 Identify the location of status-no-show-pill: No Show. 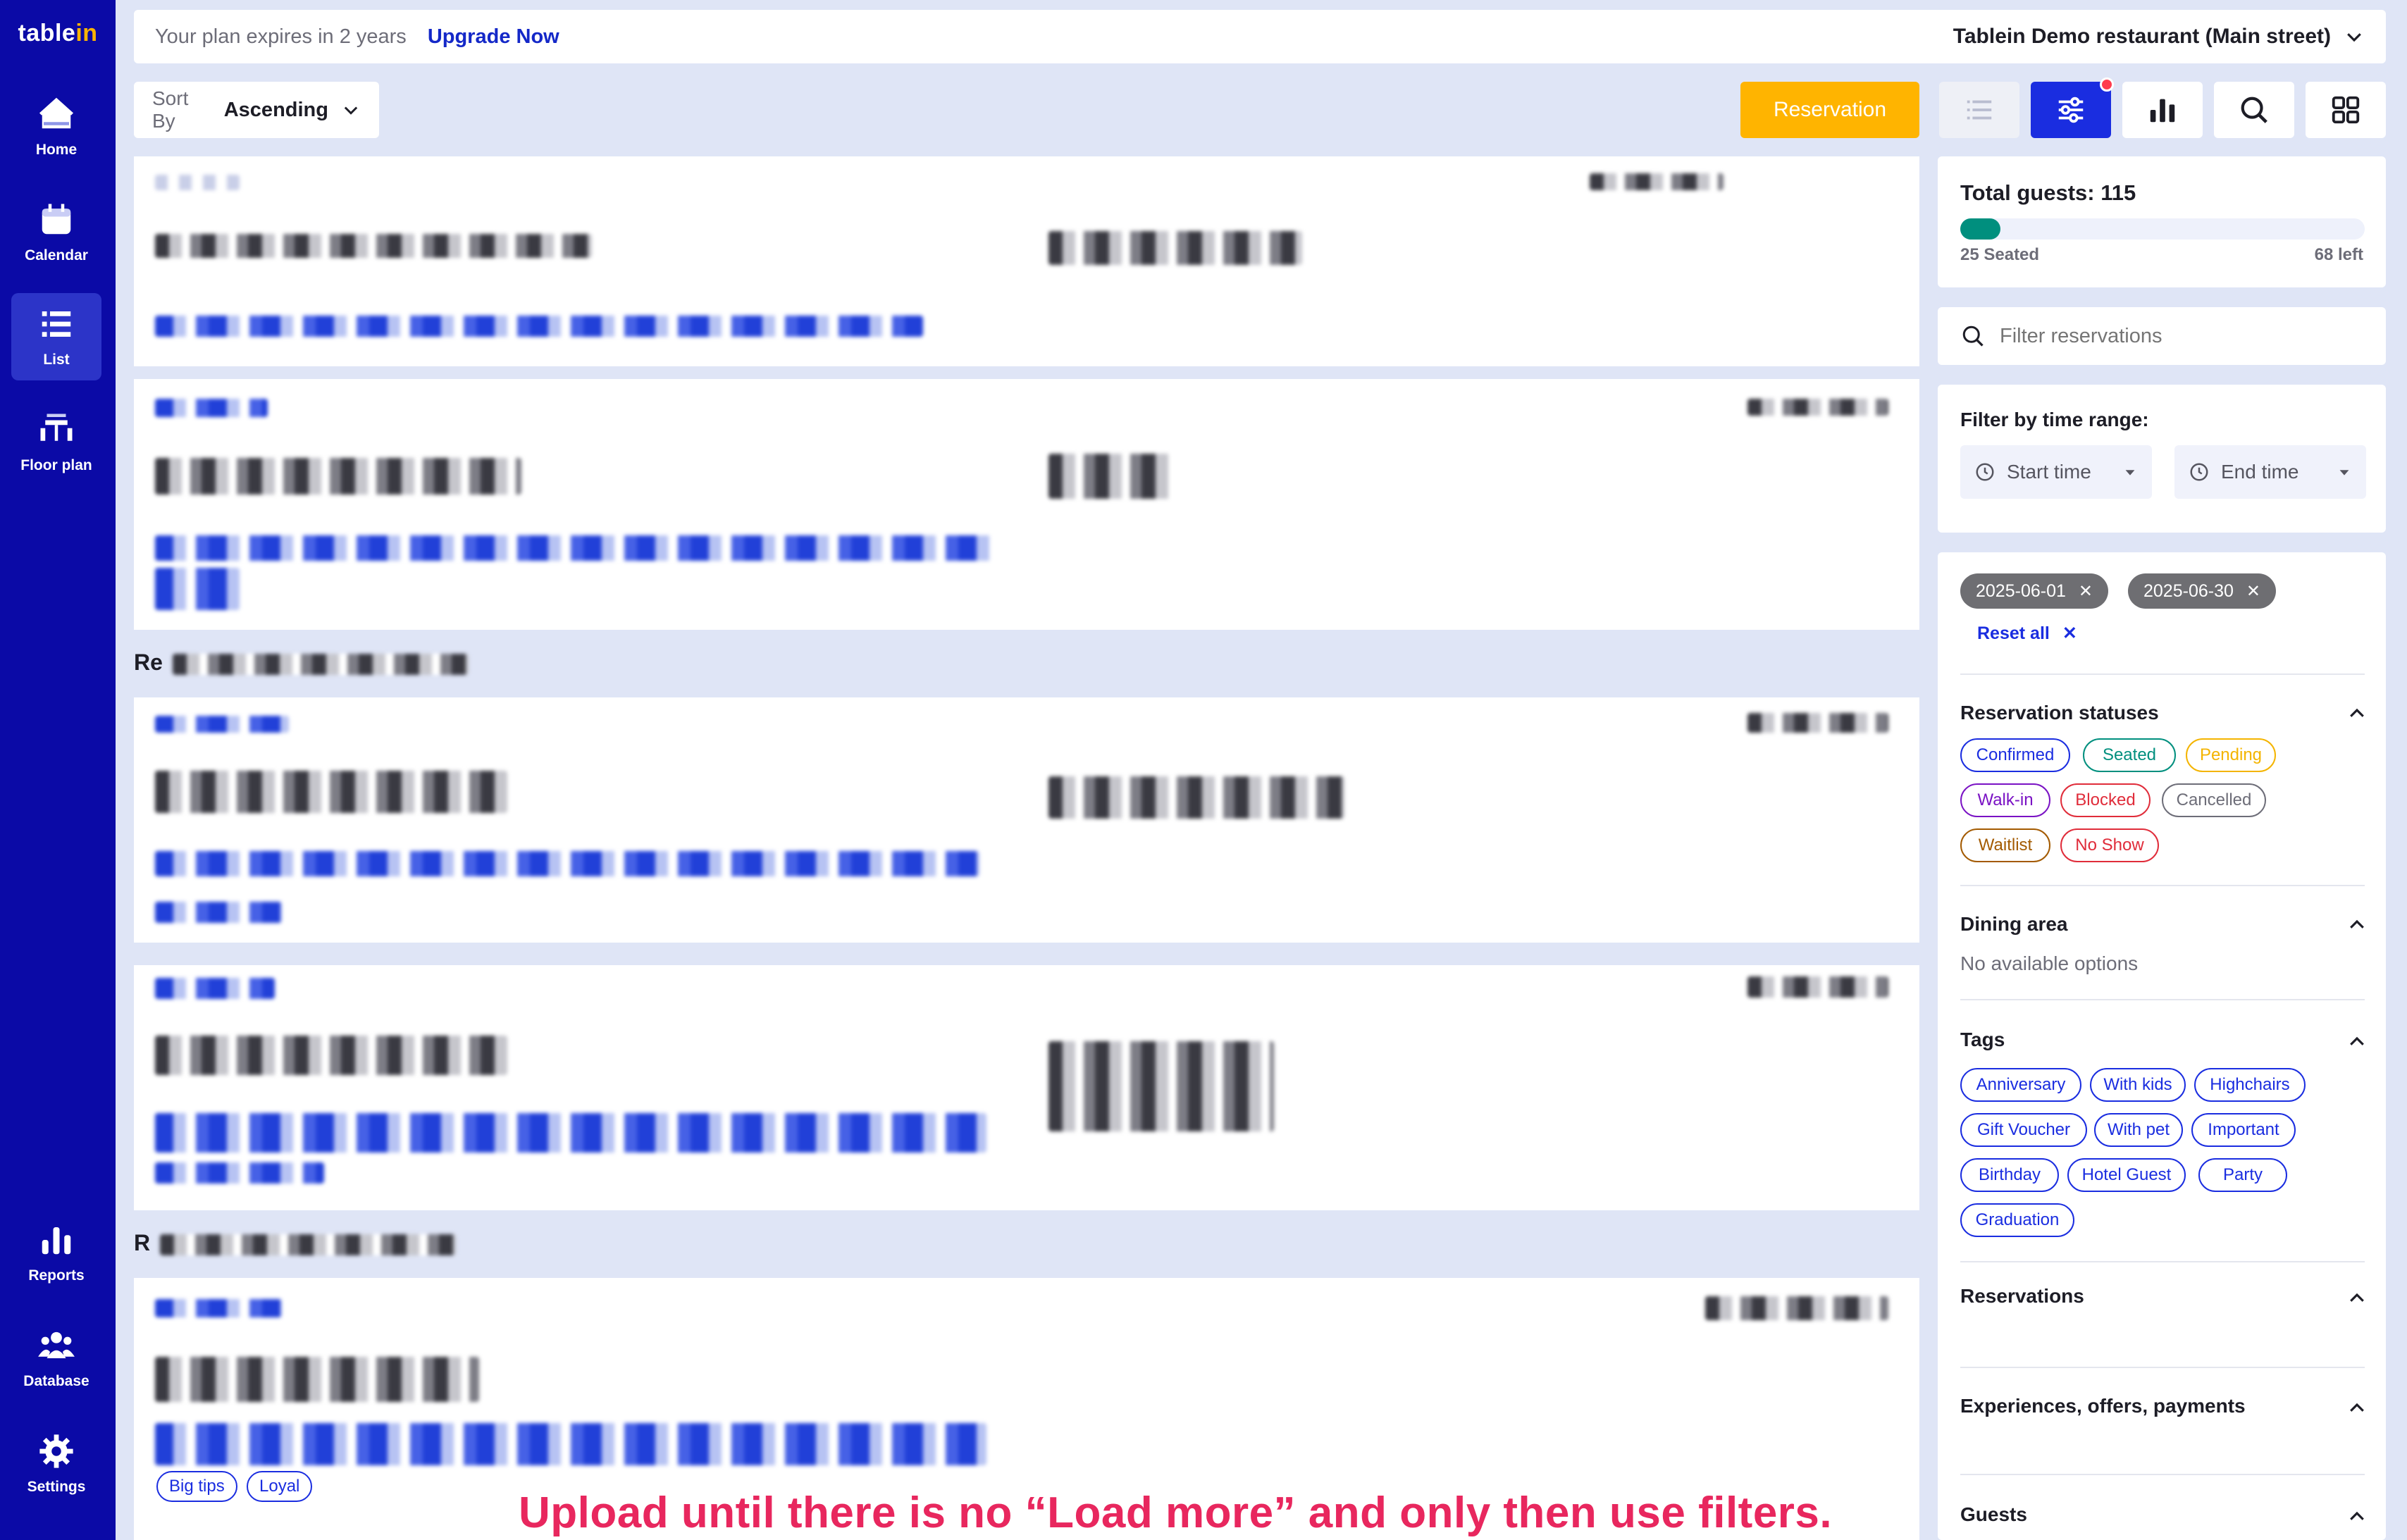
(2109, 845).